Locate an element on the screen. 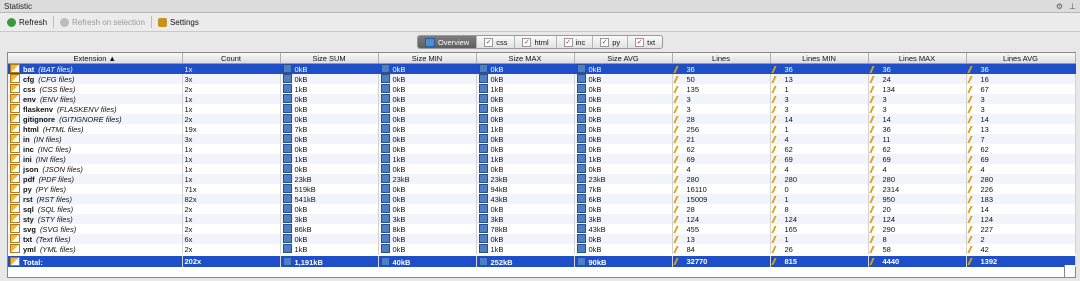 Image resolution: width=1080 pixels, height=281 pixels. value: 4 is located at coordinates (982, 169).